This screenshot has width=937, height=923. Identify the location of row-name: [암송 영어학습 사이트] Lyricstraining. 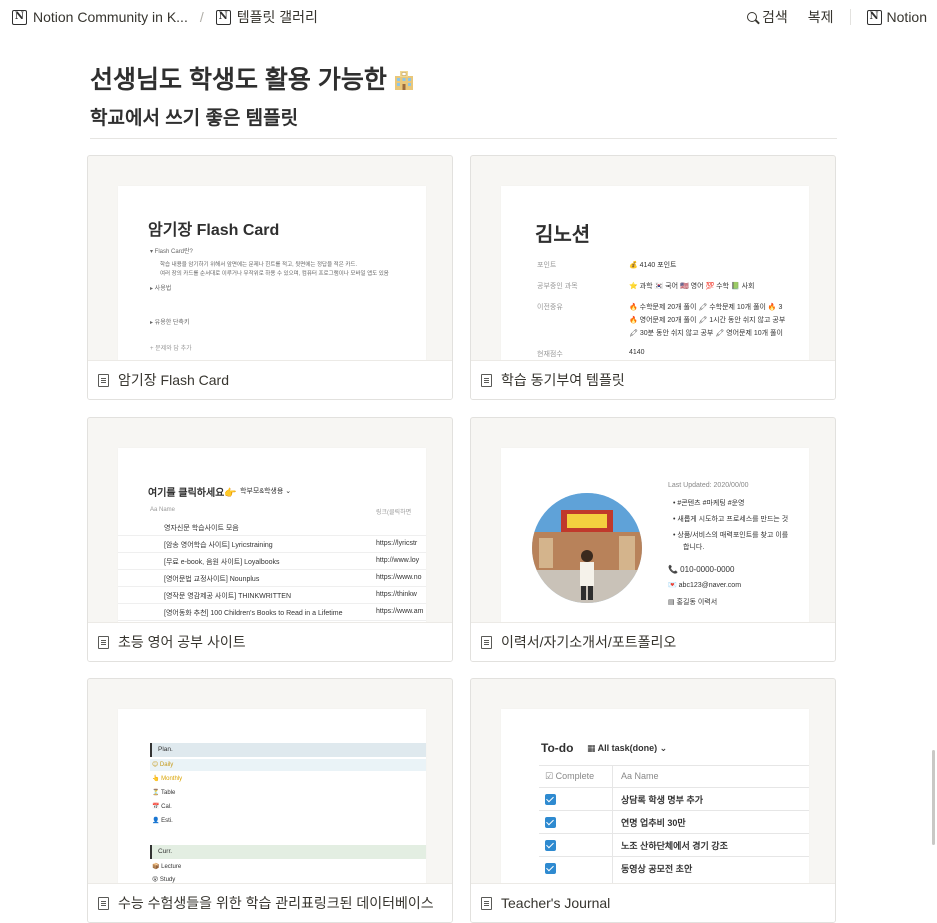
(218, 545).